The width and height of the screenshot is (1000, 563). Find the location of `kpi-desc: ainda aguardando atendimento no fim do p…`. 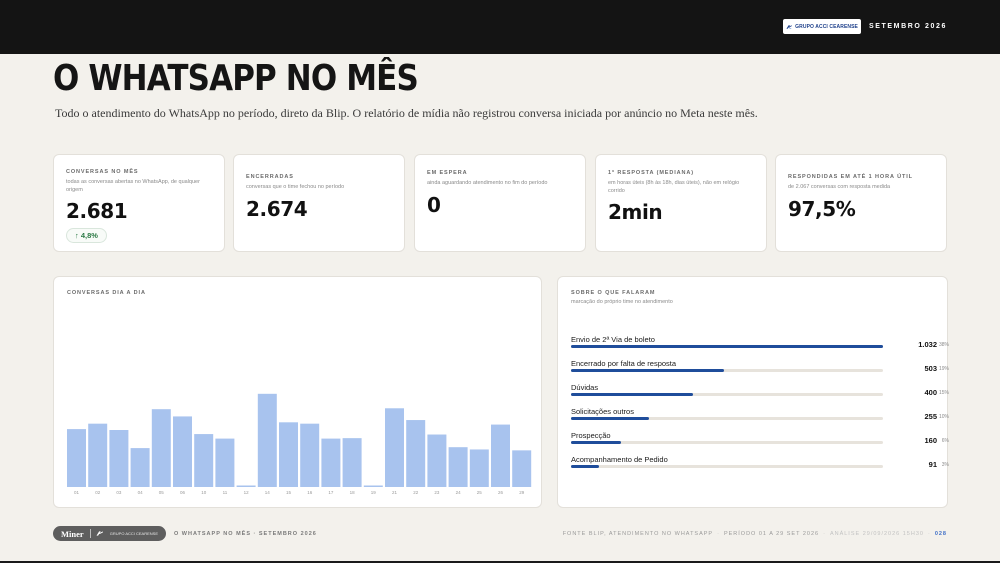

kpi-desc: ainda aguardando atendimento no fim do p… is located at coordinates (487, 183).